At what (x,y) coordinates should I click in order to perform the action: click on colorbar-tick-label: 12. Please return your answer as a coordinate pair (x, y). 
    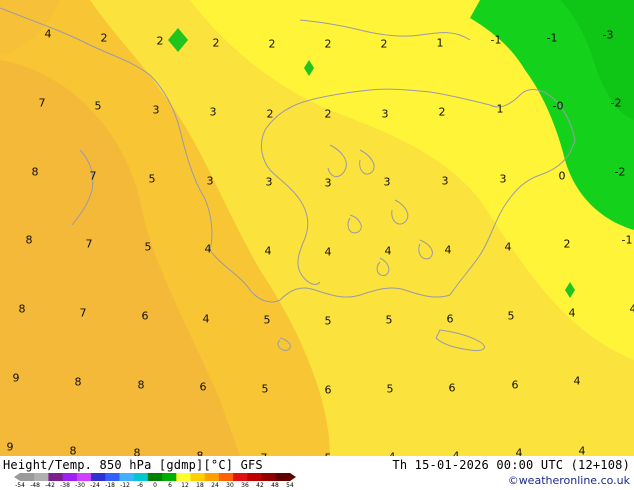
    Looking at the image, I should click on (185, 485).